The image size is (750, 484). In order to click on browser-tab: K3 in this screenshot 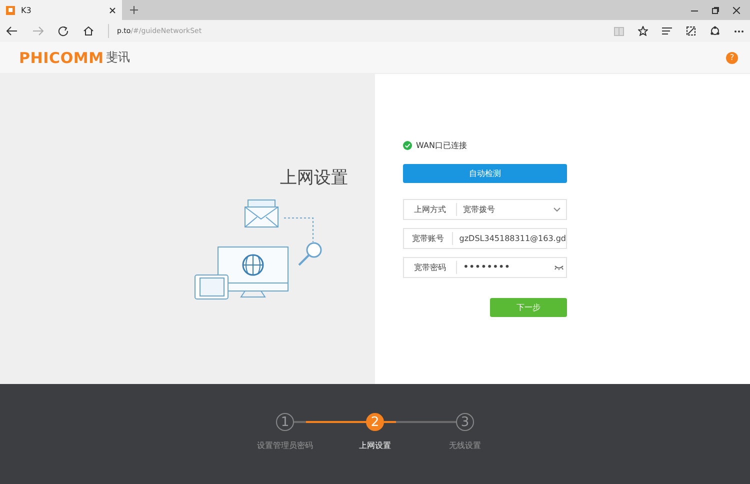, I will do `click(61, 10)`.